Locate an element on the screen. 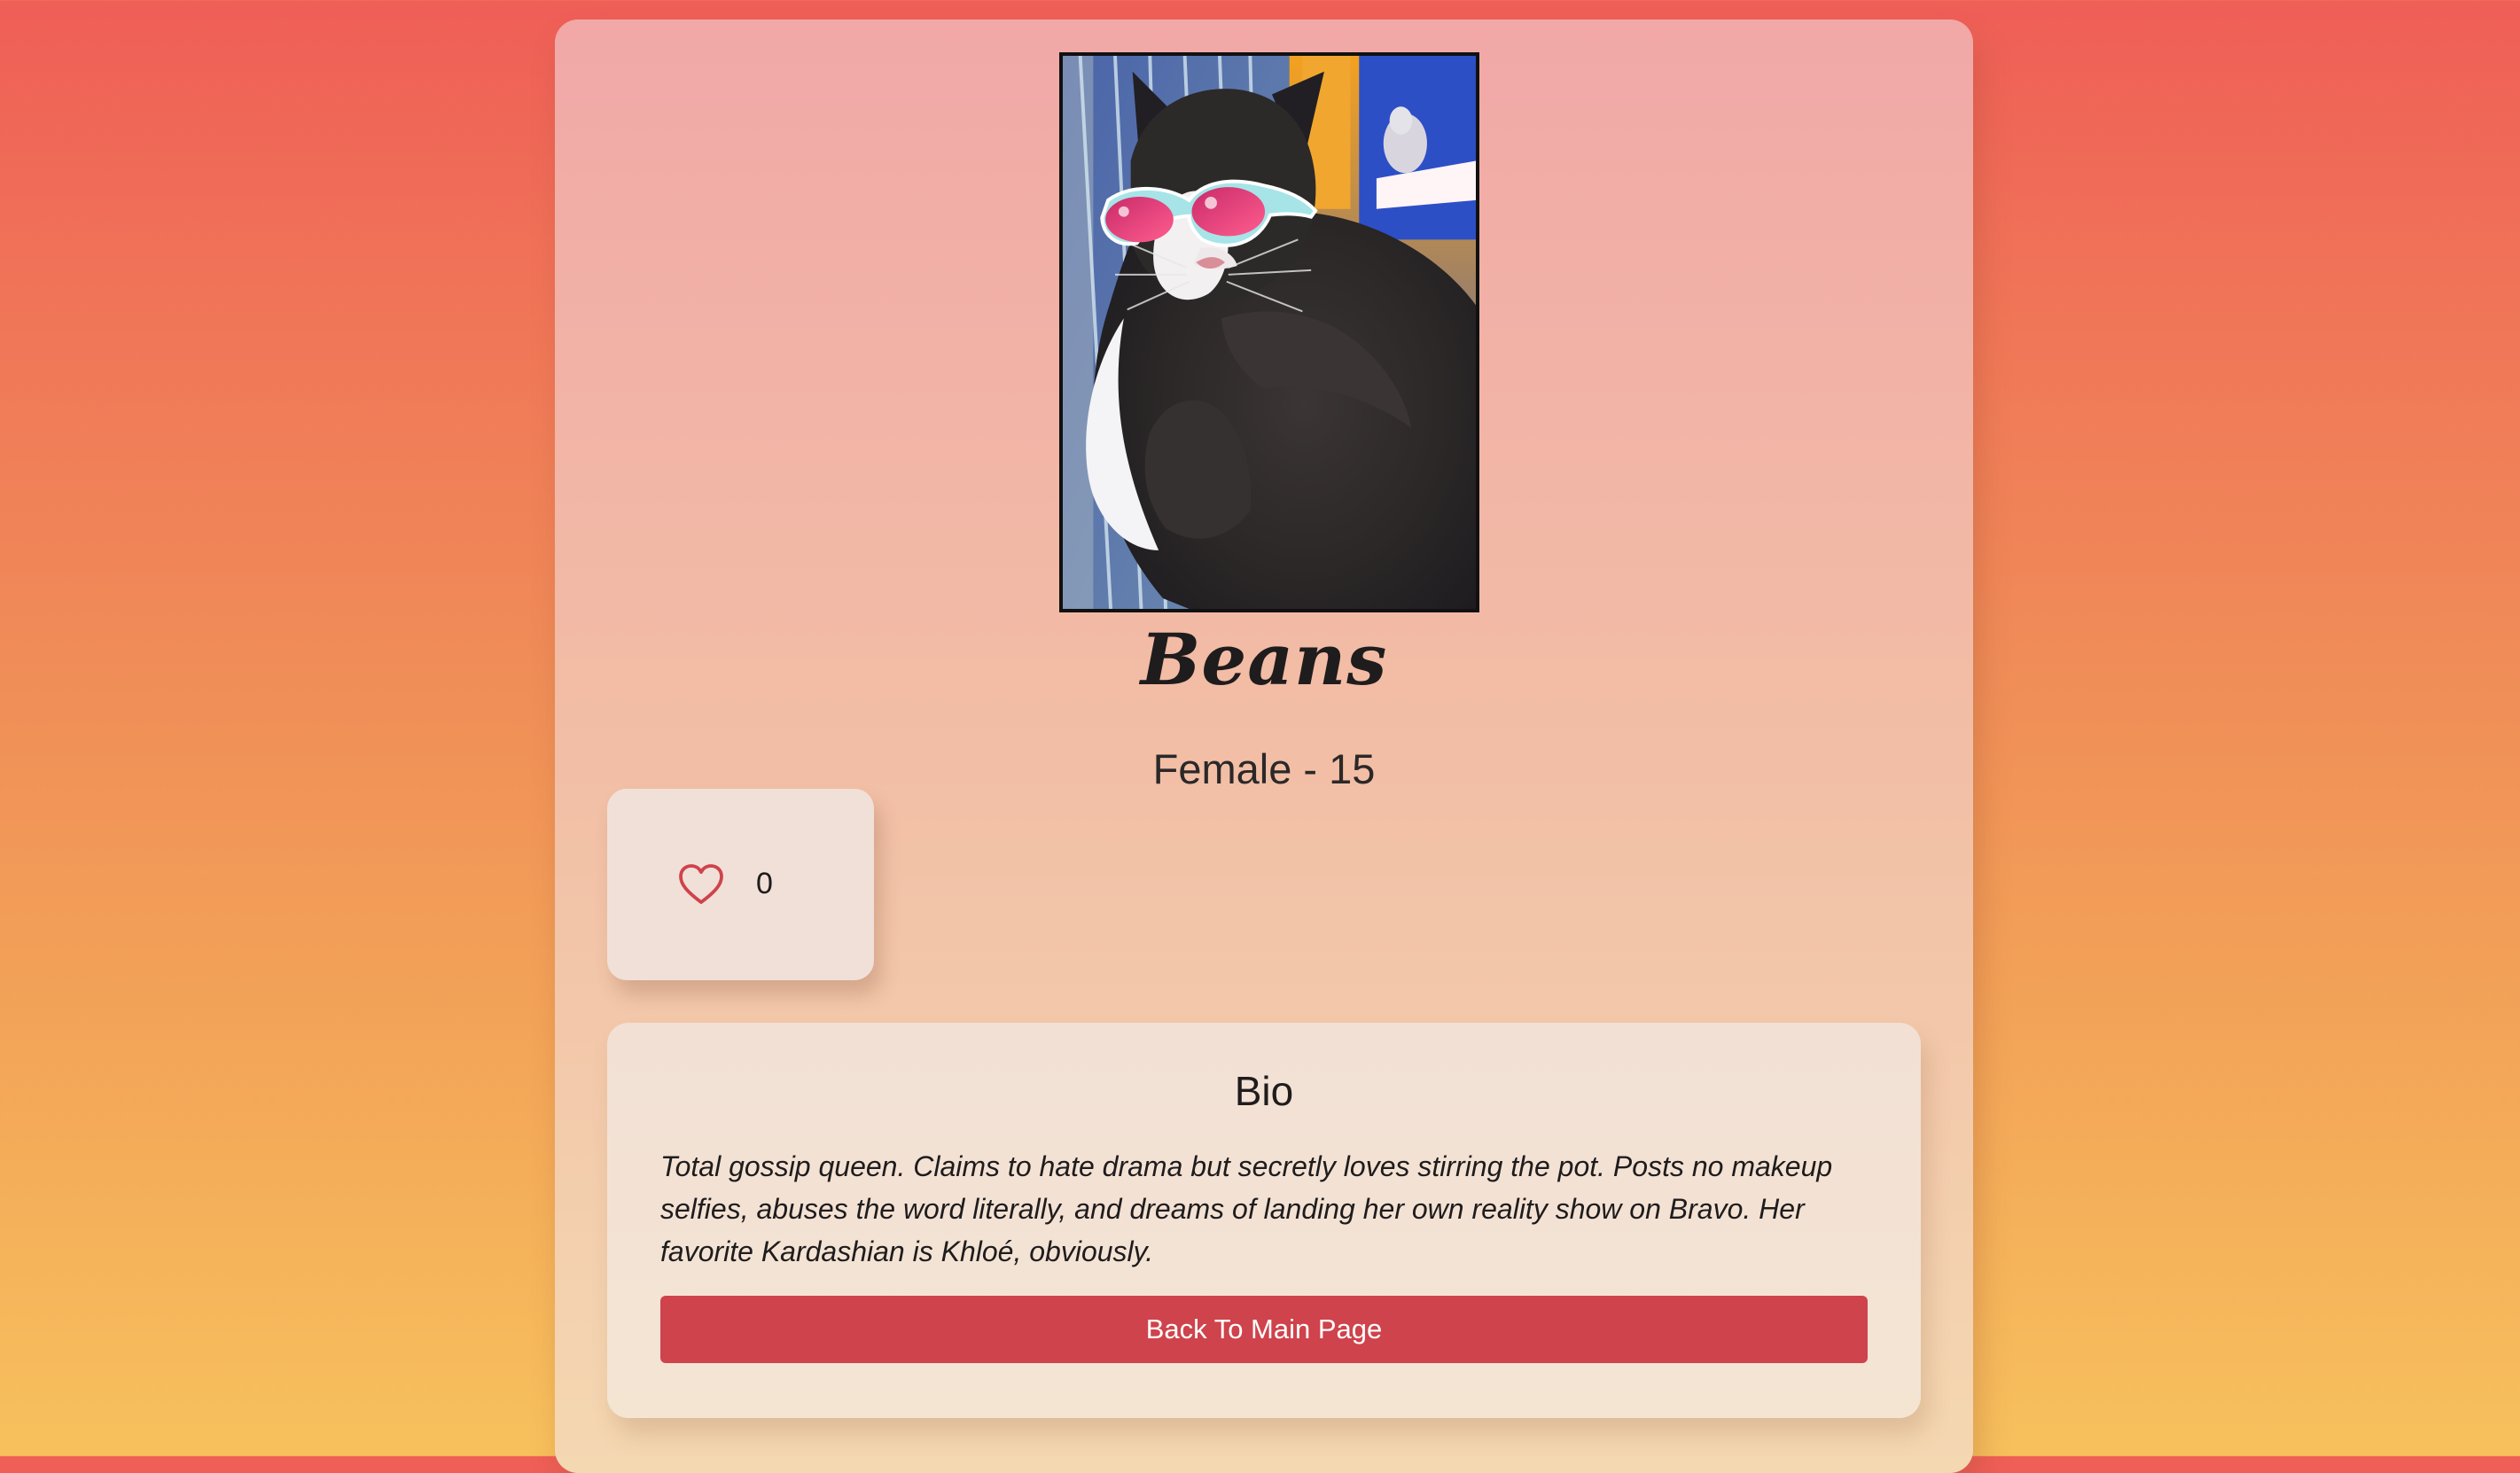 Image resolution: width=2520 pixels, height=1473 pixels. heart-icon is located at coordinates (701, 884).